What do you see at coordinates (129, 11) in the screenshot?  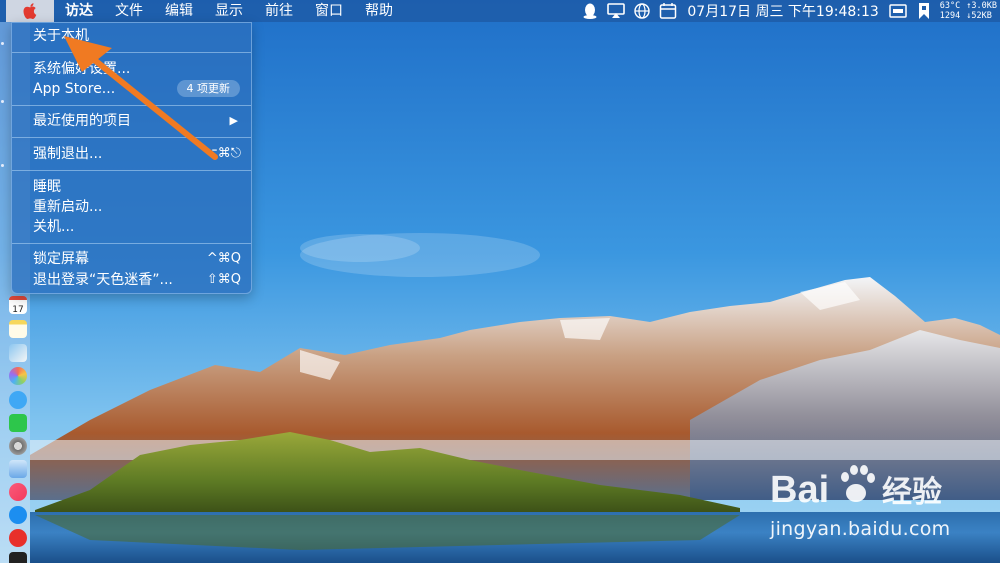 I see `menu-file: 文件` at bounding box center [129, 11].